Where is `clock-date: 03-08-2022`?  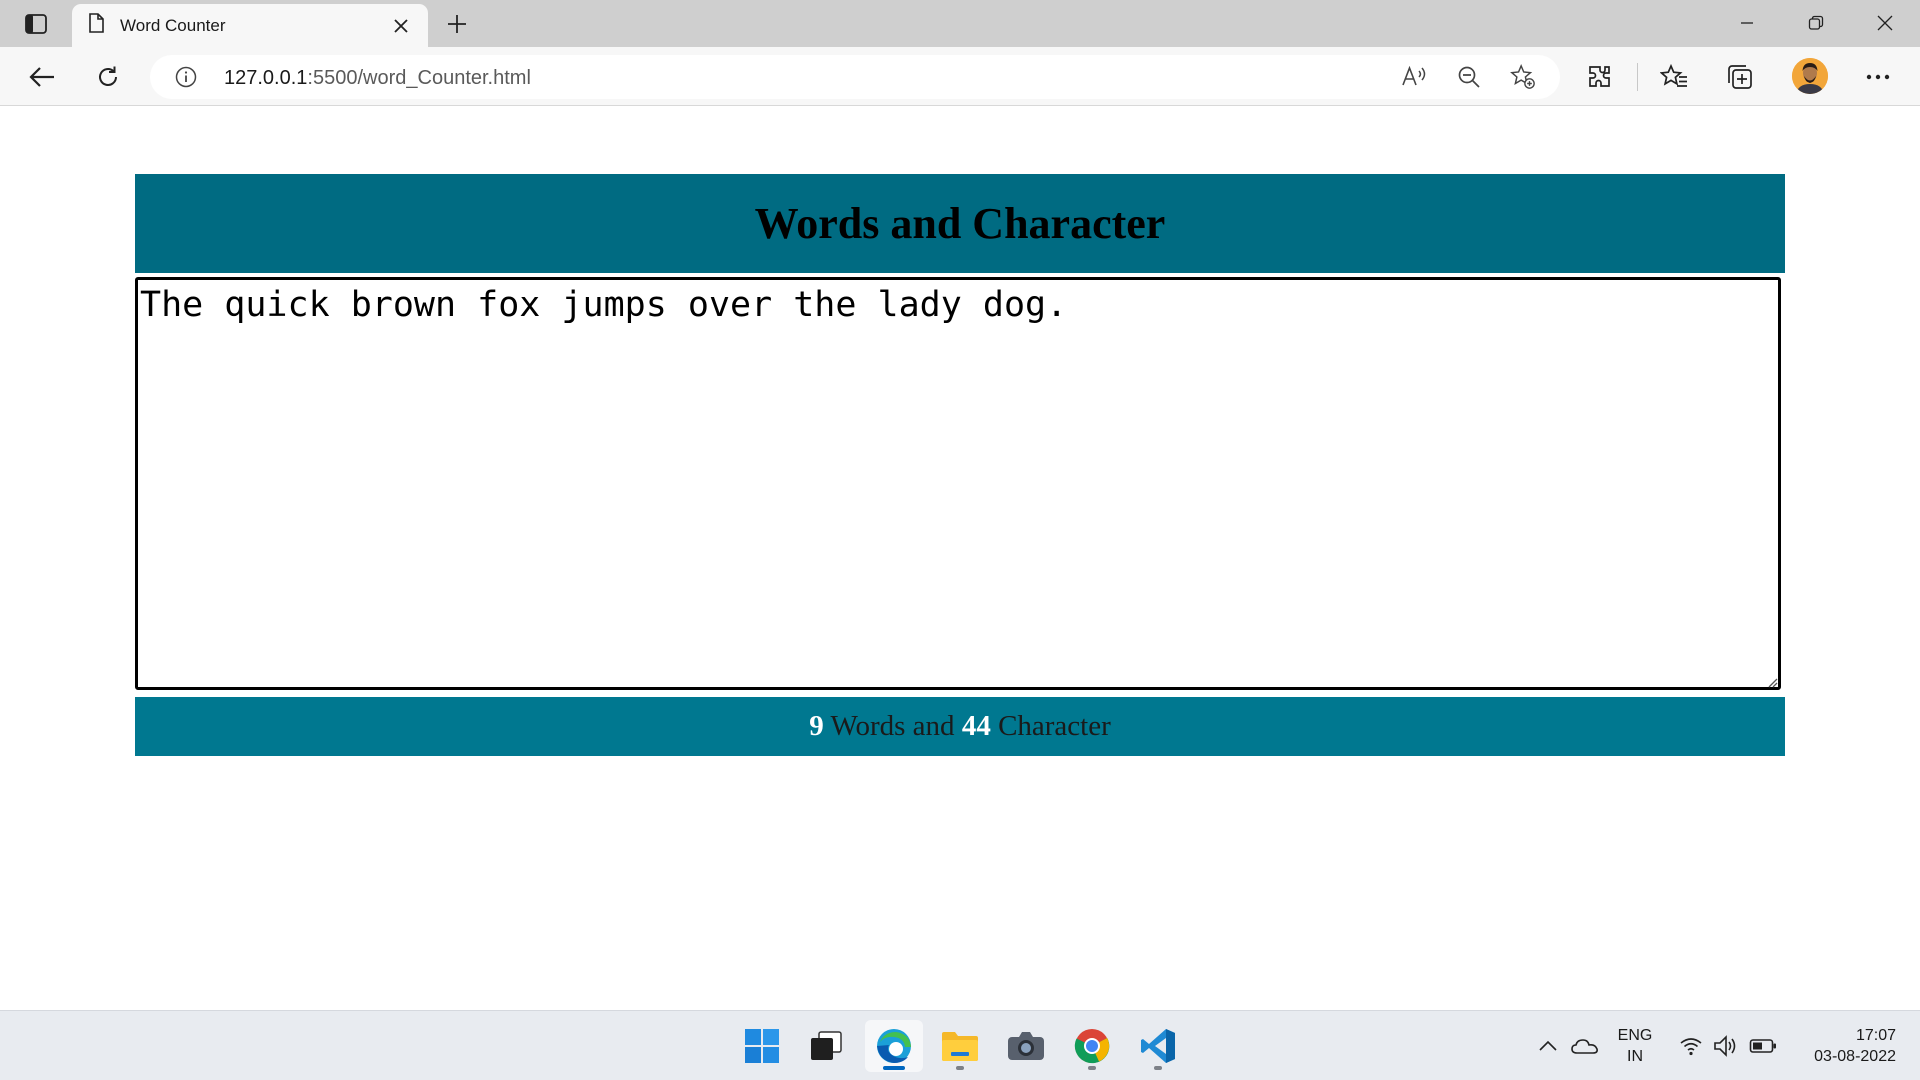
clock-date: 03-08-2022 is located at coordinates (1855, 1056).